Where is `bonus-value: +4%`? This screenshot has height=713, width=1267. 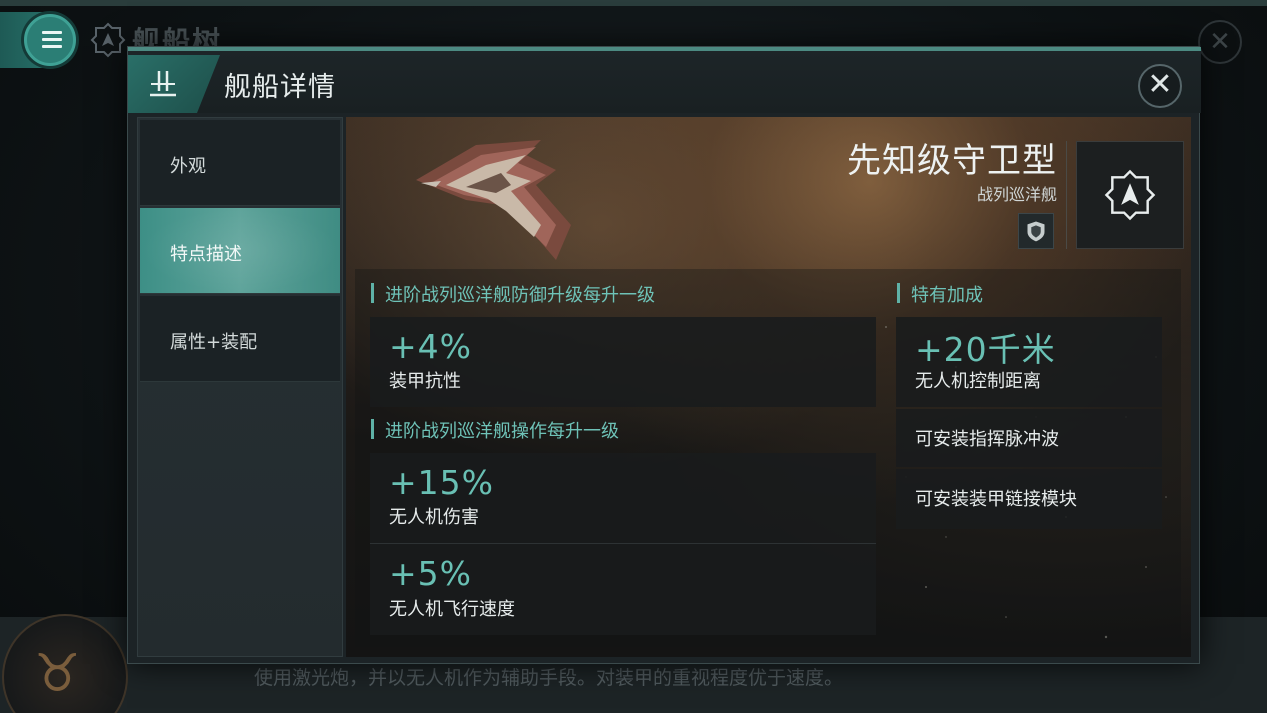
bonus-value: +4% is located at coordinates (431, 346).